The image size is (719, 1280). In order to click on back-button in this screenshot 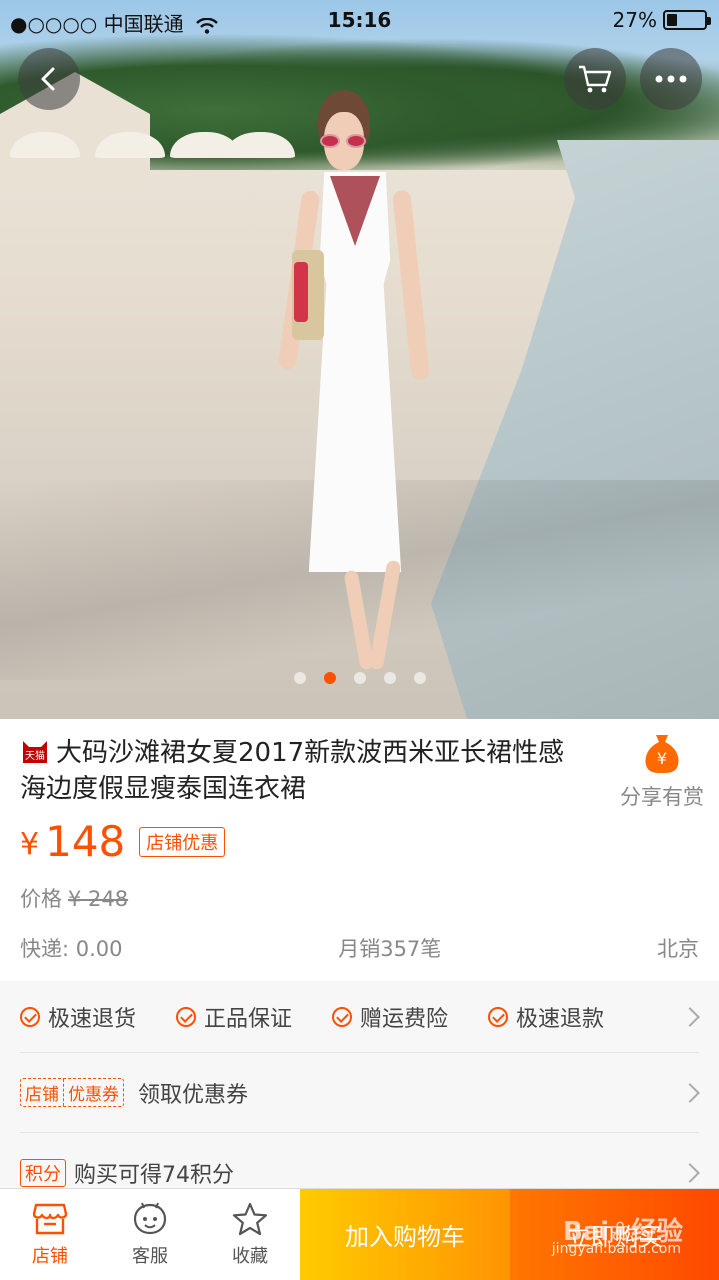, I will do `click(49, 79)`.